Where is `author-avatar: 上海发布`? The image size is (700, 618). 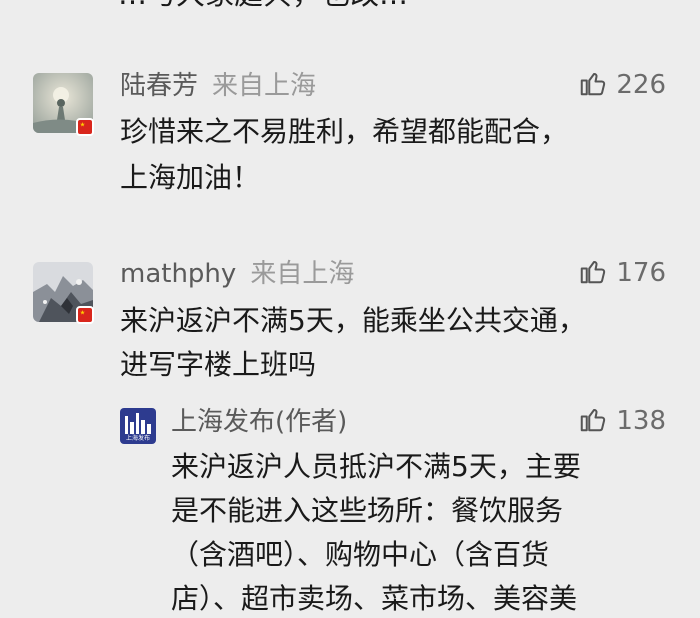 author-avatar: 上海发布 is located at coordinates (138, 426).